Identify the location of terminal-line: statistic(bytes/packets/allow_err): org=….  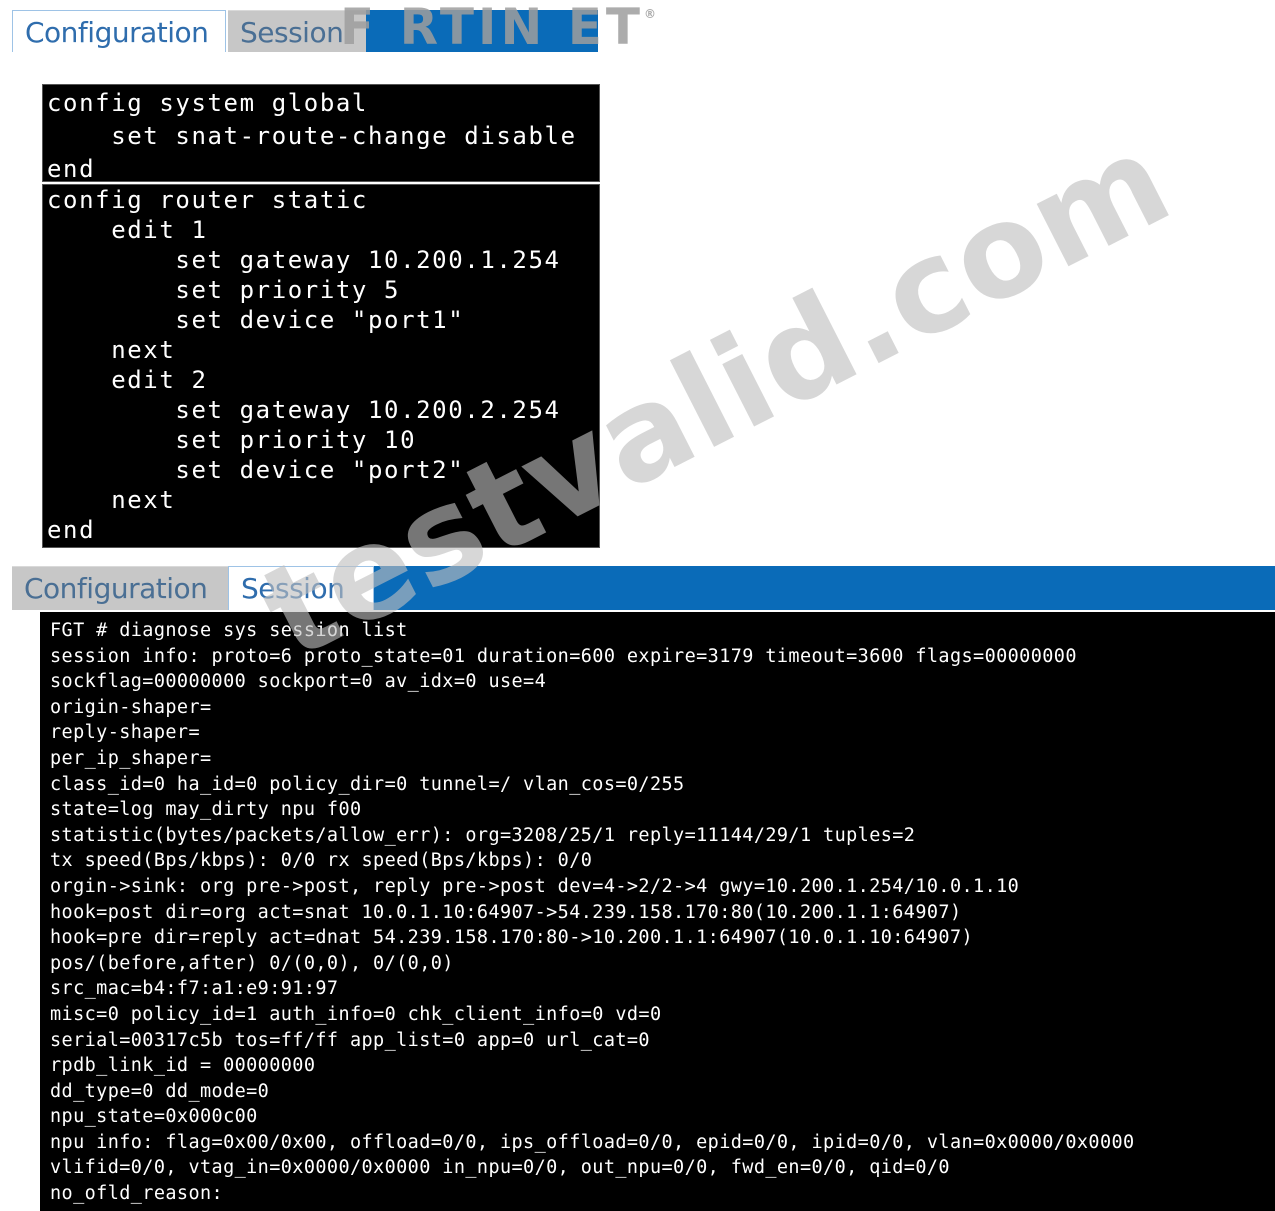
(483, 835).